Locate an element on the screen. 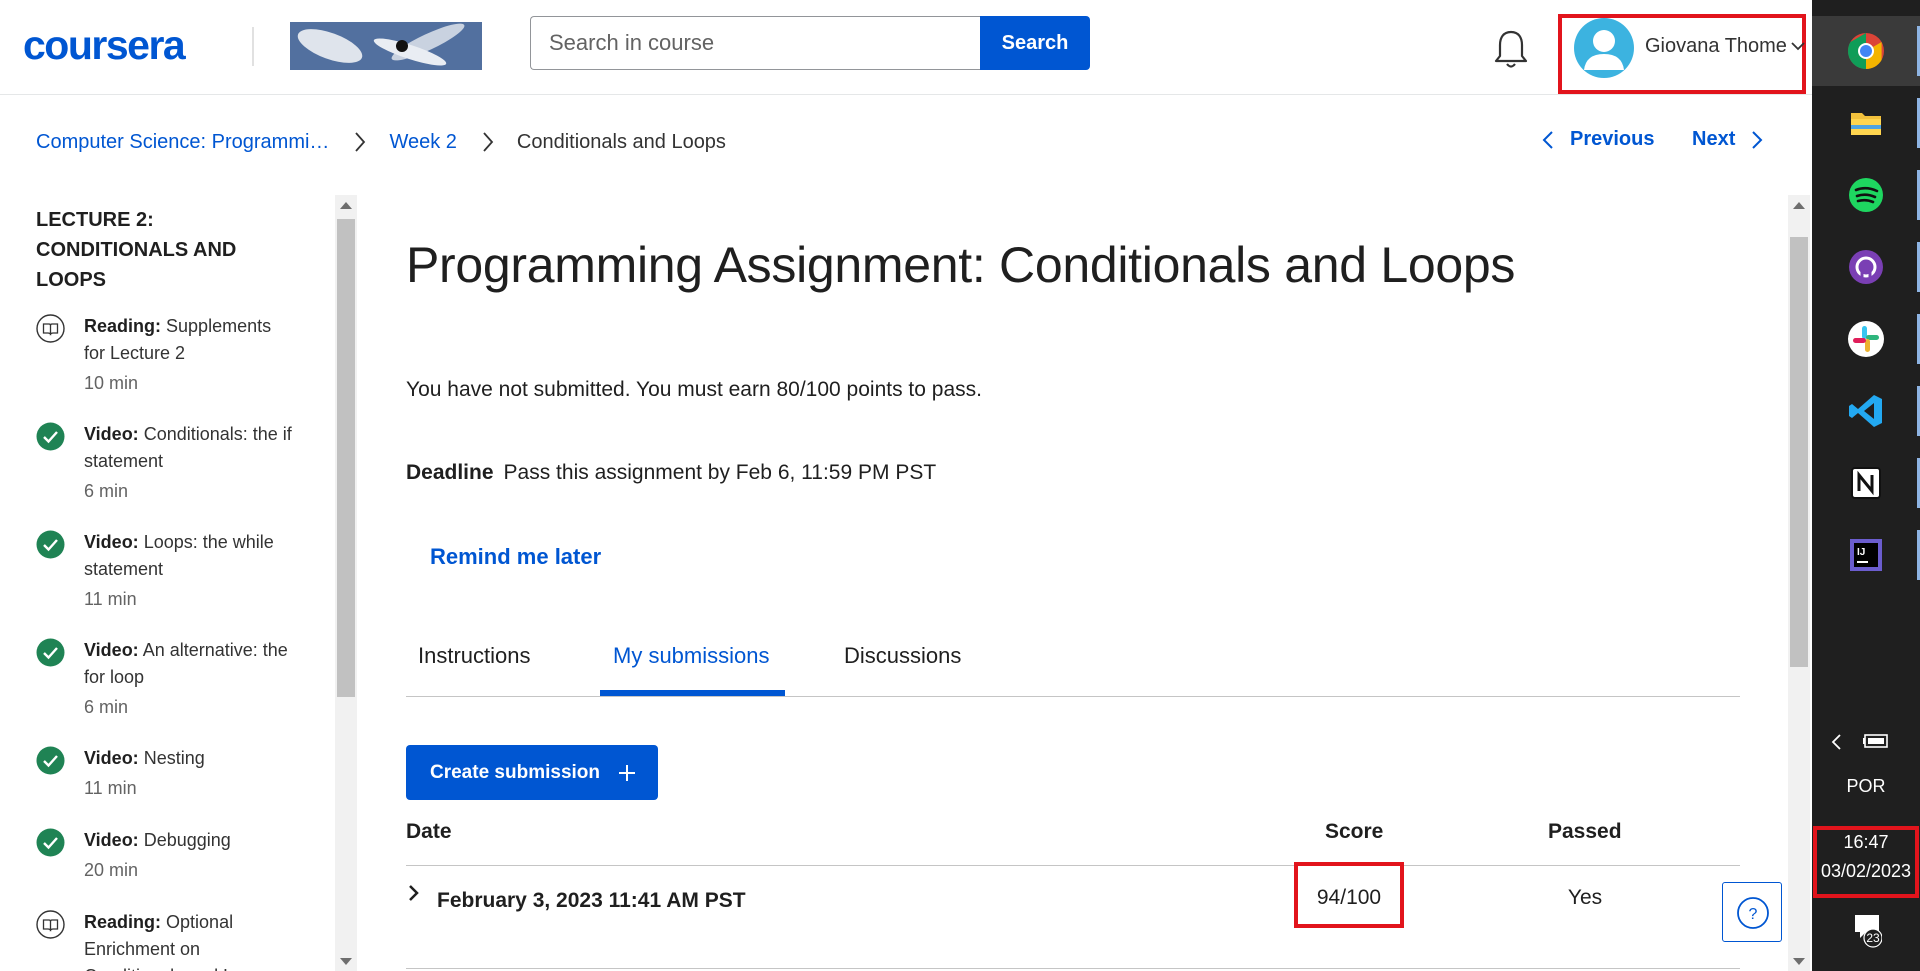 Image resolution: width=1920 pixels, height=971 pixels. active-tab-indicator is located at coordinates (692, 693).